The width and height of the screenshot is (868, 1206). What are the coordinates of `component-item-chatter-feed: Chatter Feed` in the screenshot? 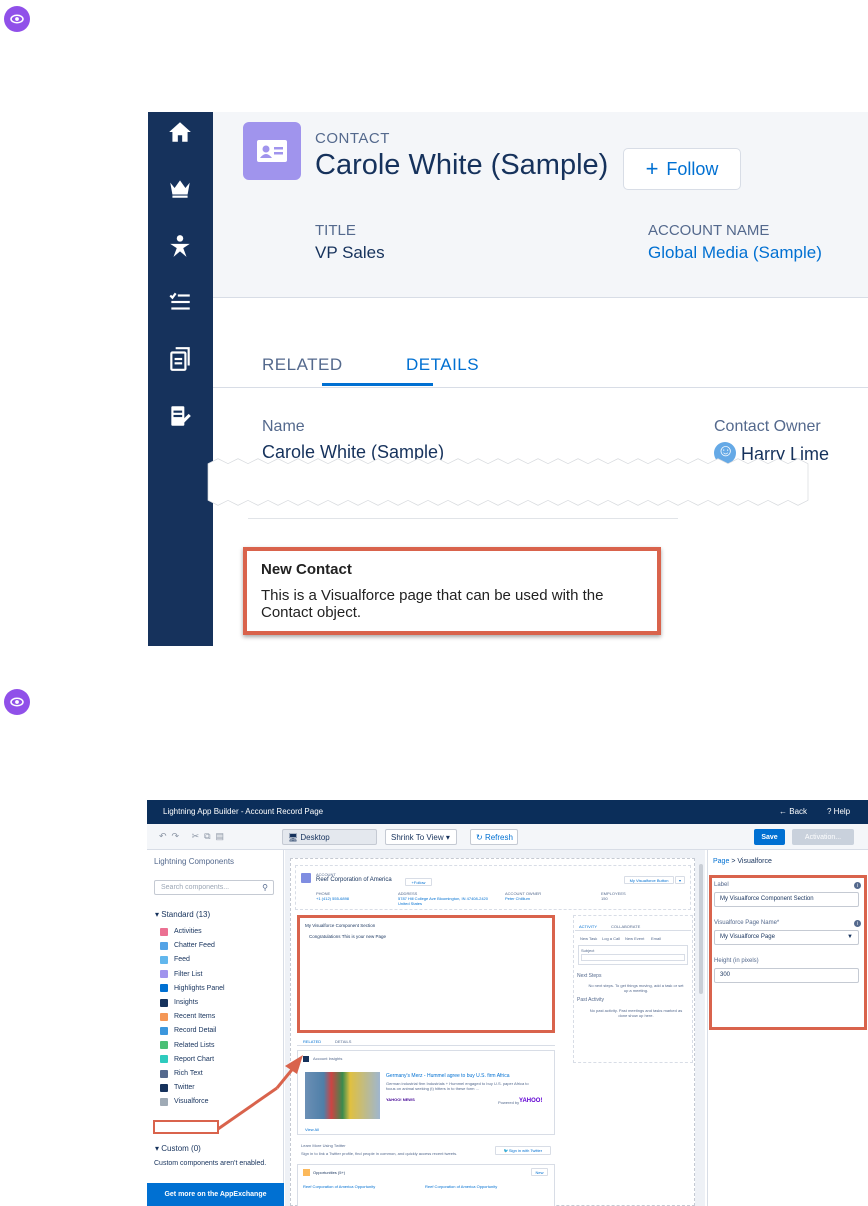 It's located at (187, 945).